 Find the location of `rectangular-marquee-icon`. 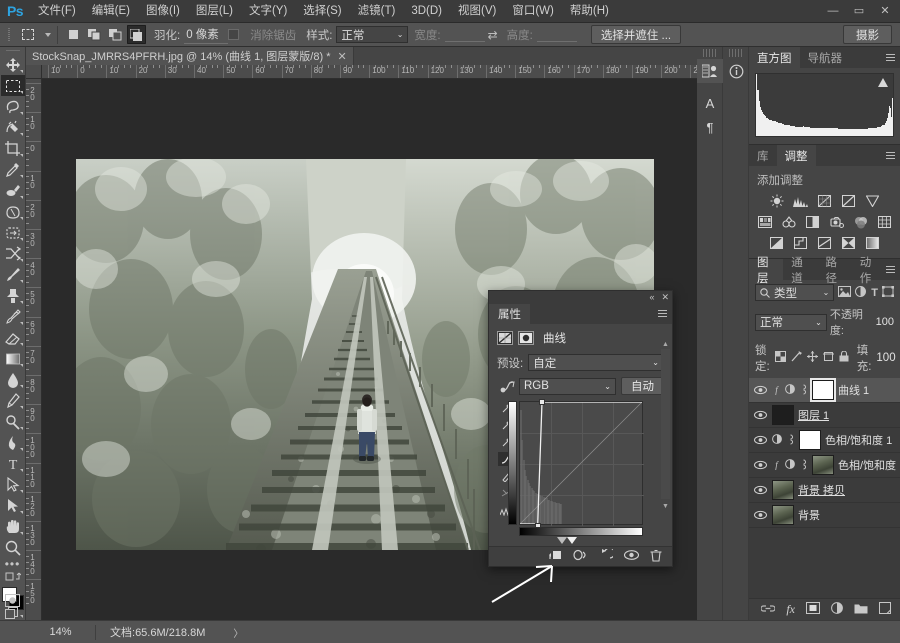

rectangular-marquee-icon is located at coordinates (28, 35).